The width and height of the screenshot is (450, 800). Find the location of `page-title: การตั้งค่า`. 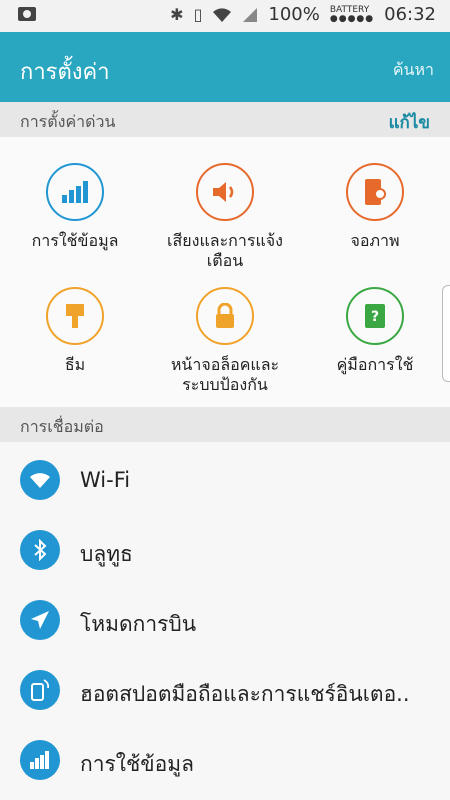

page-title: การตั้งค่า is located at coordinates (65, 72).